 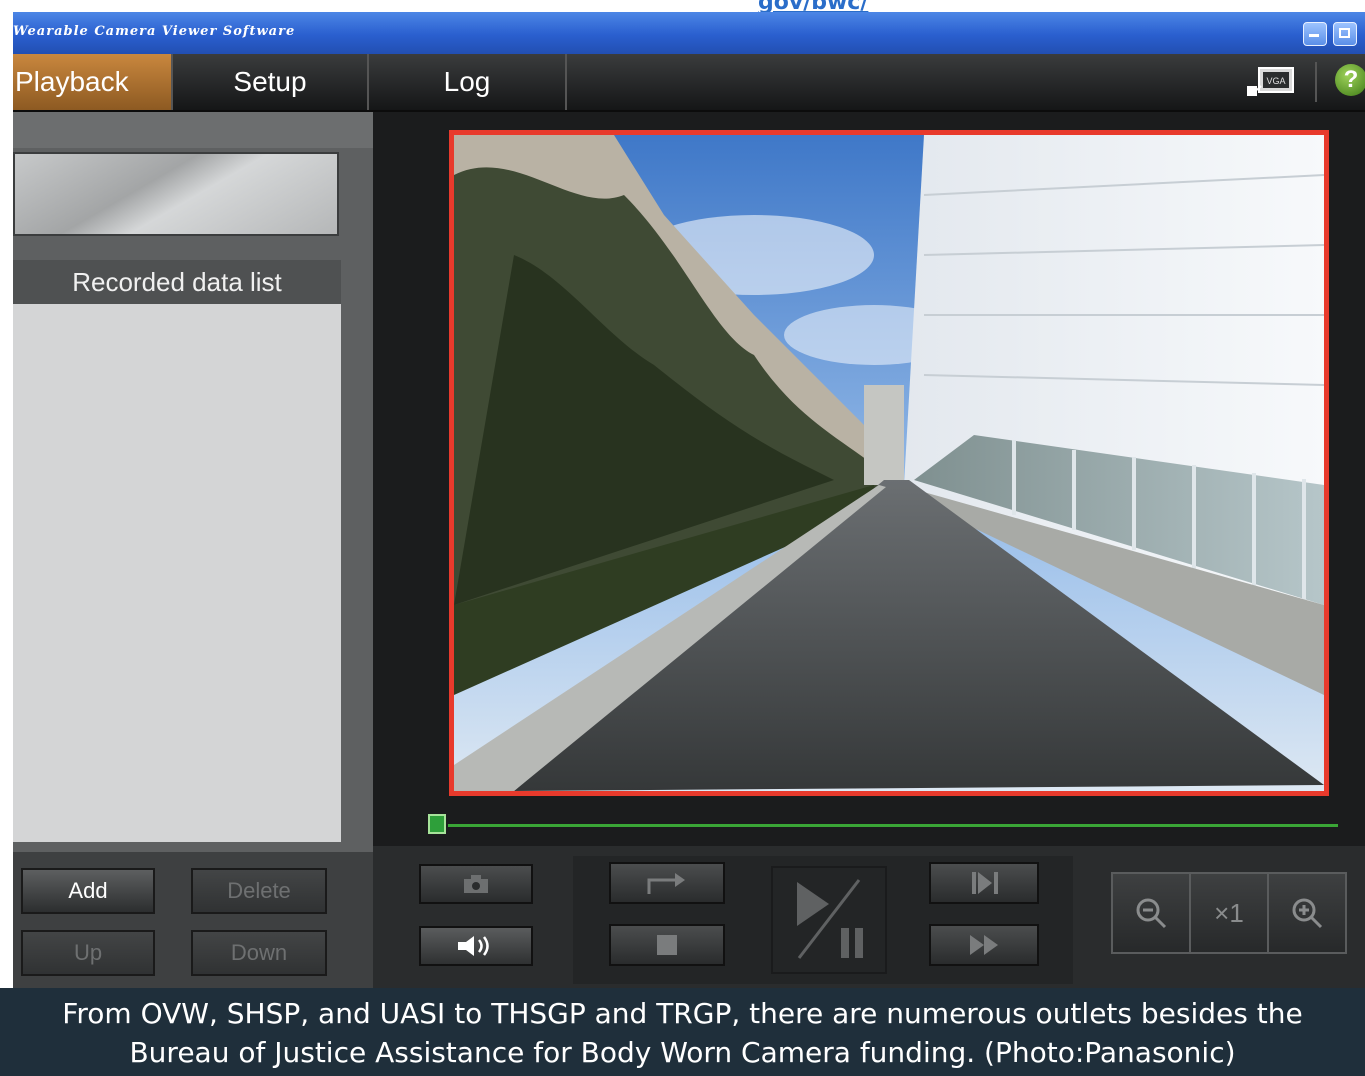 I want to click on zoom-in-button, so click(x=1307, y=913).